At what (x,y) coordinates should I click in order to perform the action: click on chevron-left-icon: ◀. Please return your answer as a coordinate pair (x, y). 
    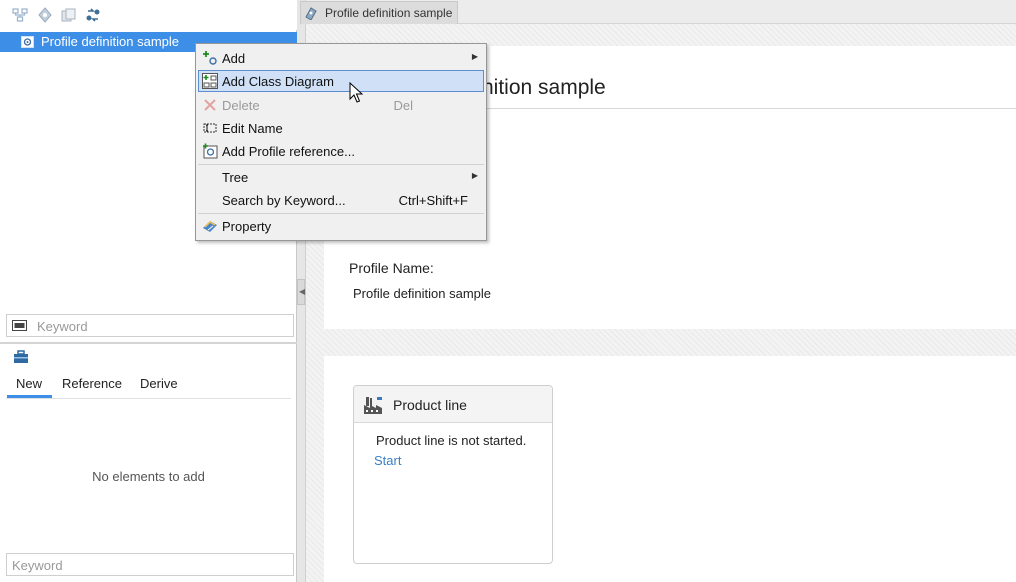
    Looking at the image, I should click on (302, 291).